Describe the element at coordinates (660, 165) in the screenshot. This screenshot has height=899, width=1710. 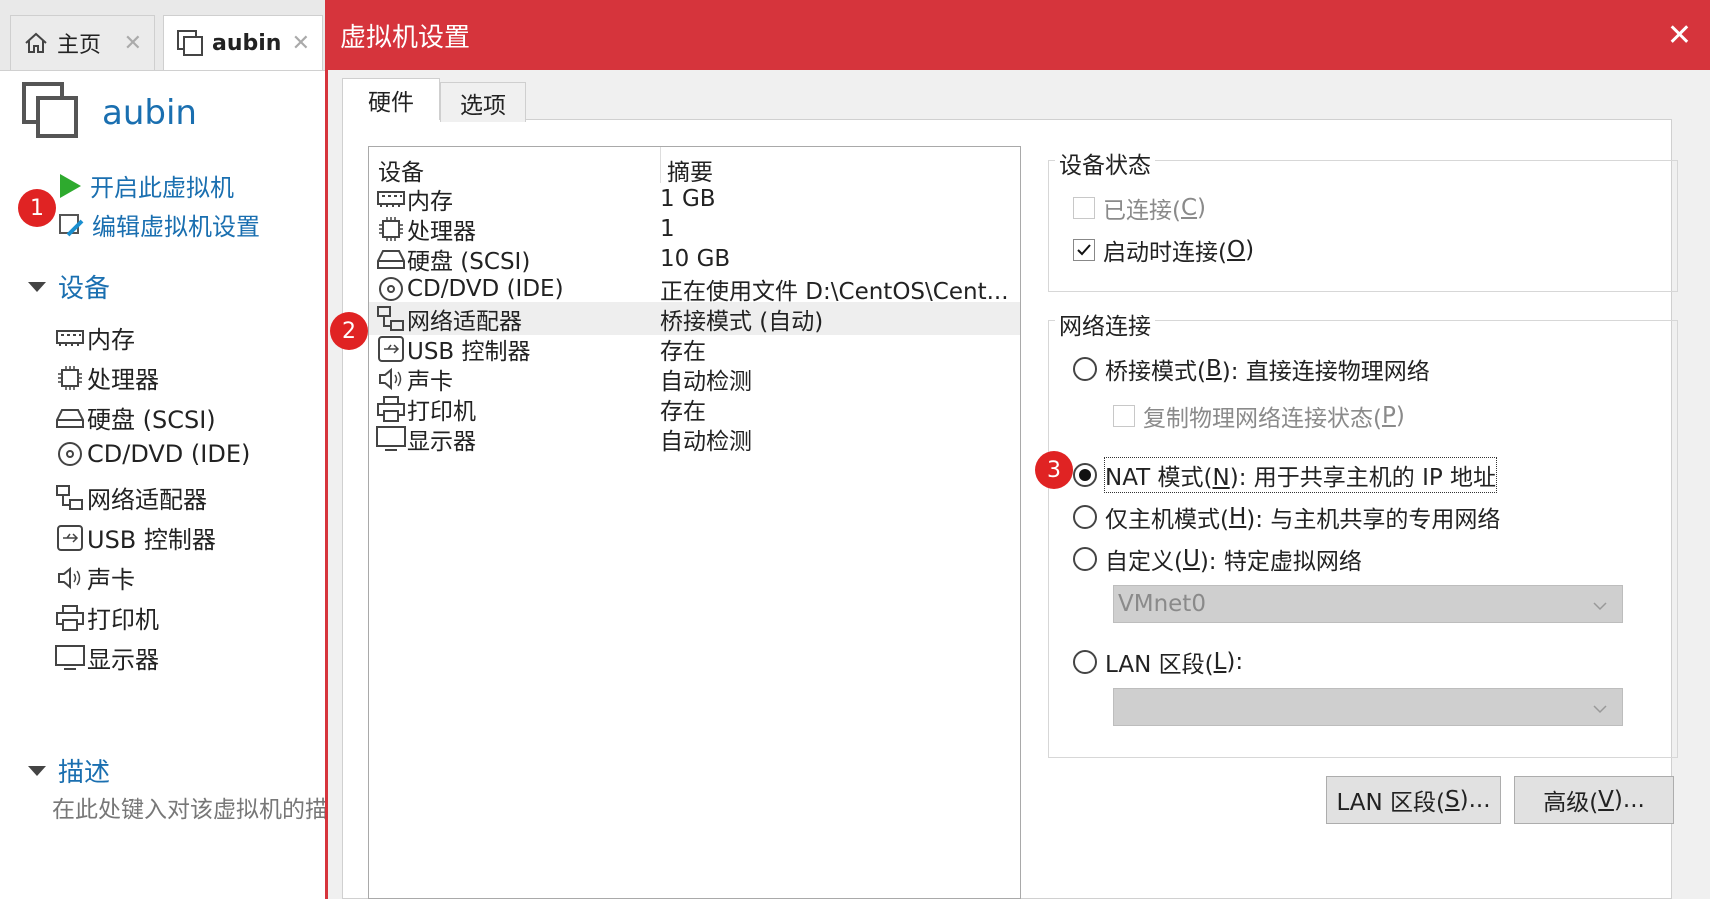
I see `column-divider` at that location.